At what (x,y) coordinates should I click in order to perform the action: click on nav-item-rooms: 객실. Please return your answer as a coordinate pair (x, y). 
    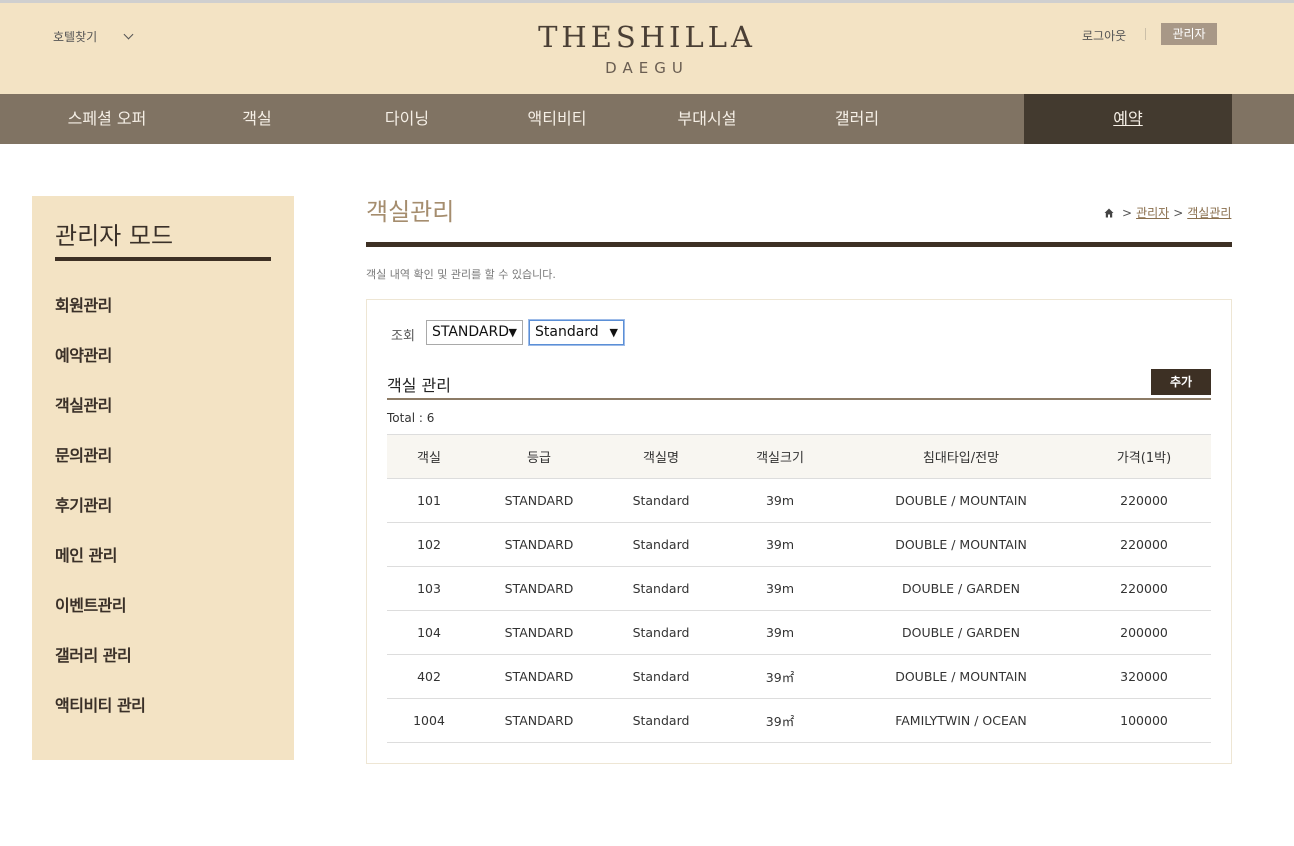
    Looking at the image, I should click on (257, 119).